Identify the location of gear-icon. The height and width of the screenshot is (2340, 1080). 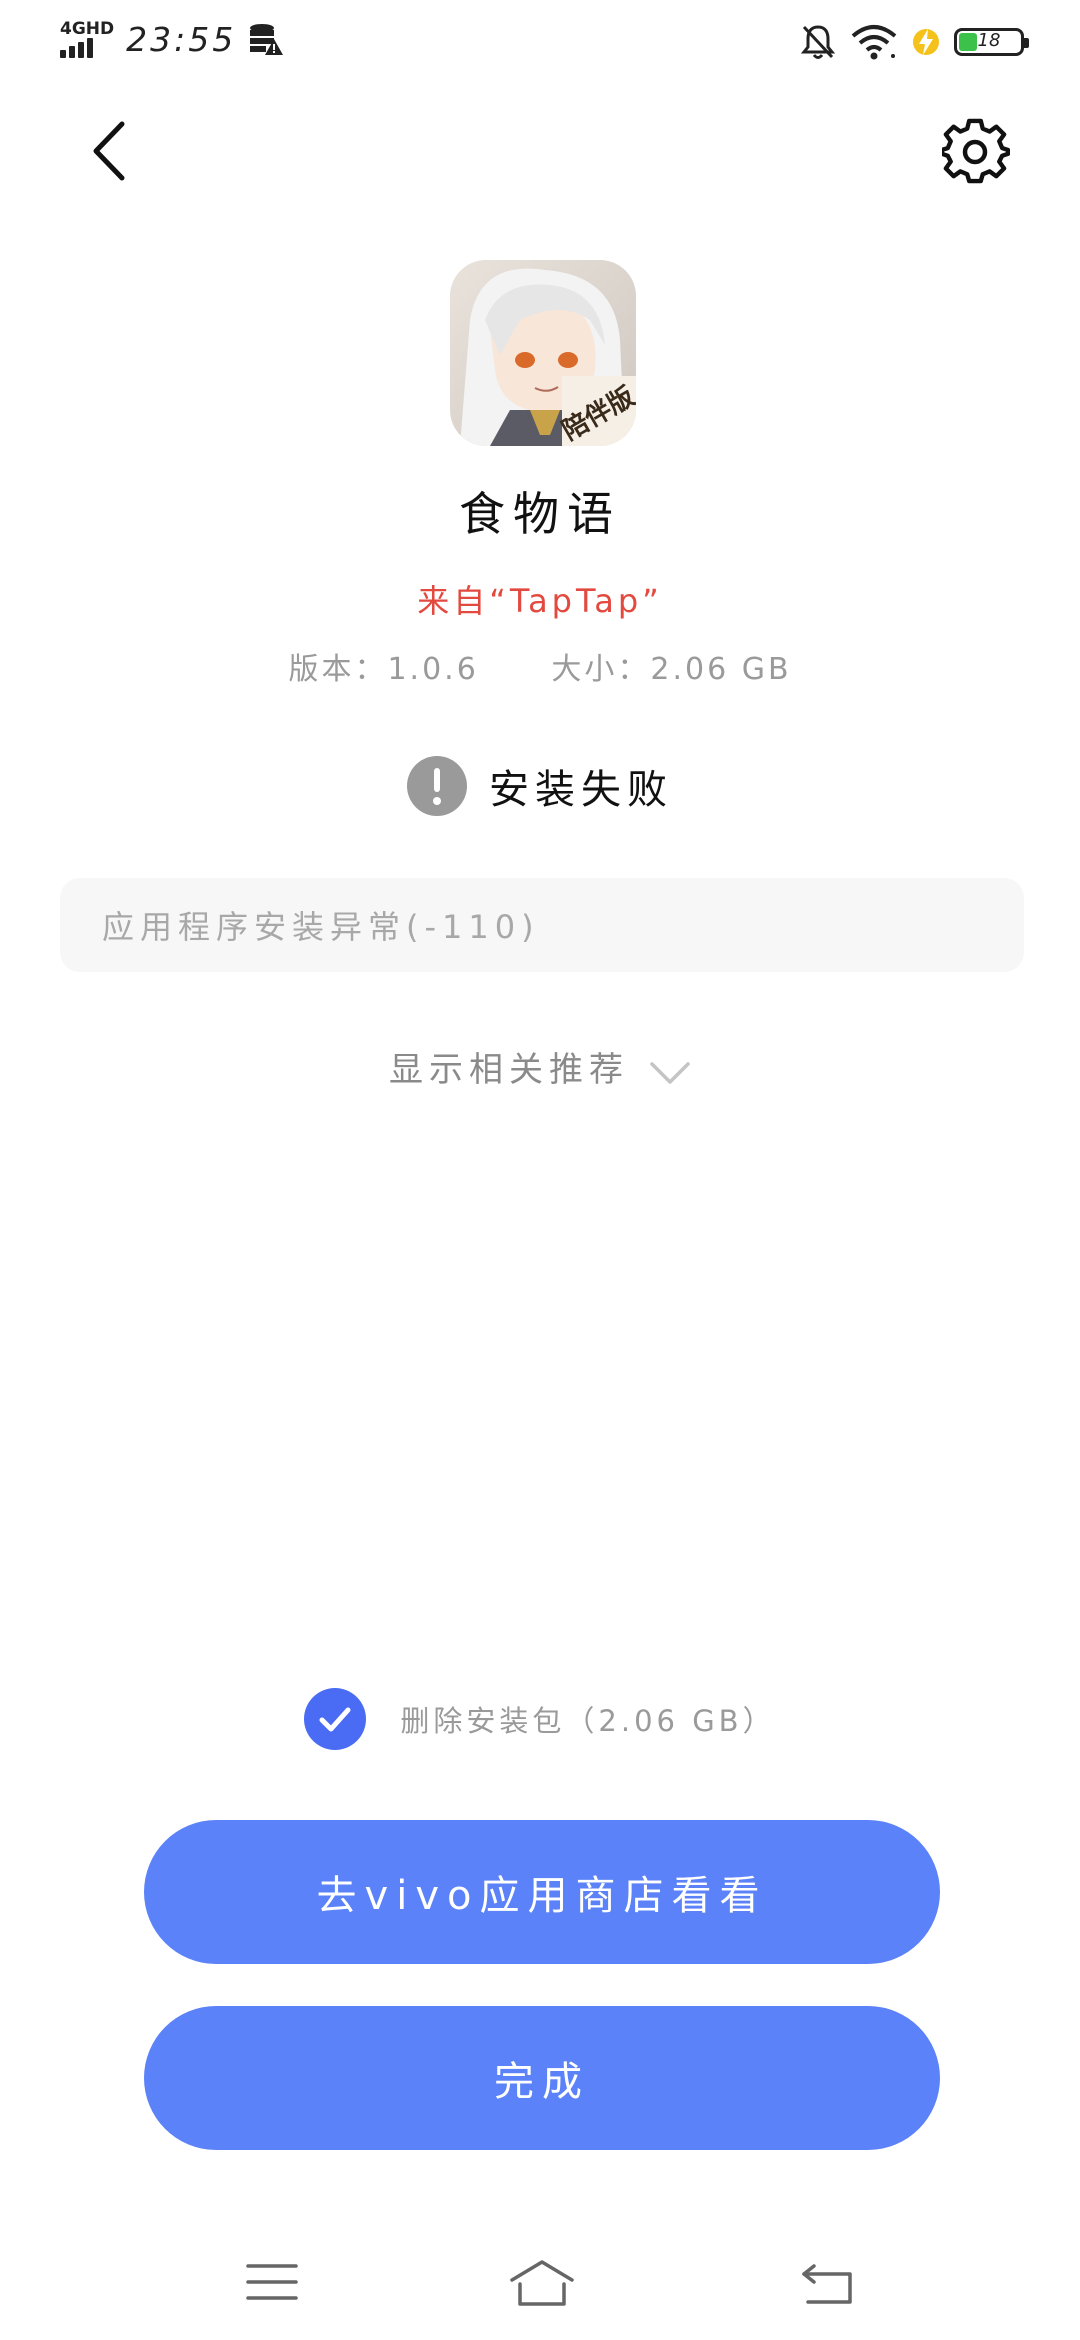
(976, 151).